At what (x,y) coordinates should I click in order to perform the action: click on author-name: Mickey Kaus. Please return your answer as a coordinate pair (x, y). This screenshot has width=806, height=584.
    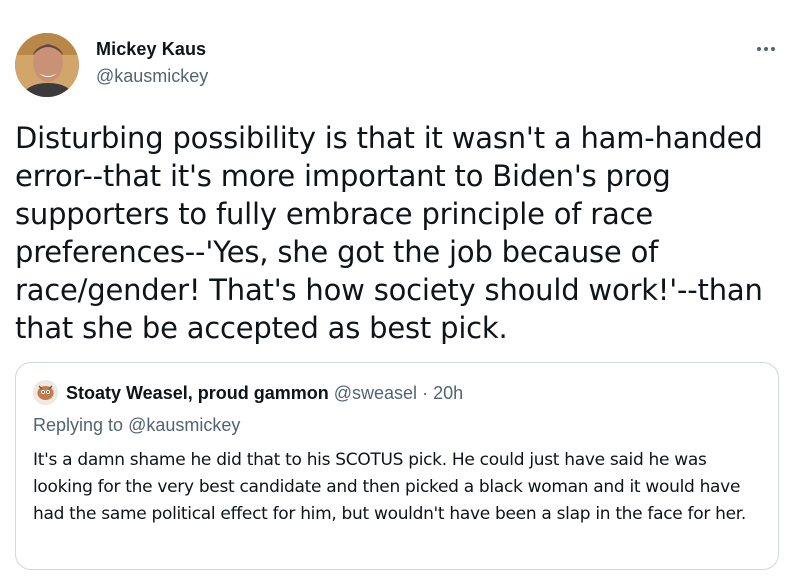
    Looking at the image, I should click on (151, 49).